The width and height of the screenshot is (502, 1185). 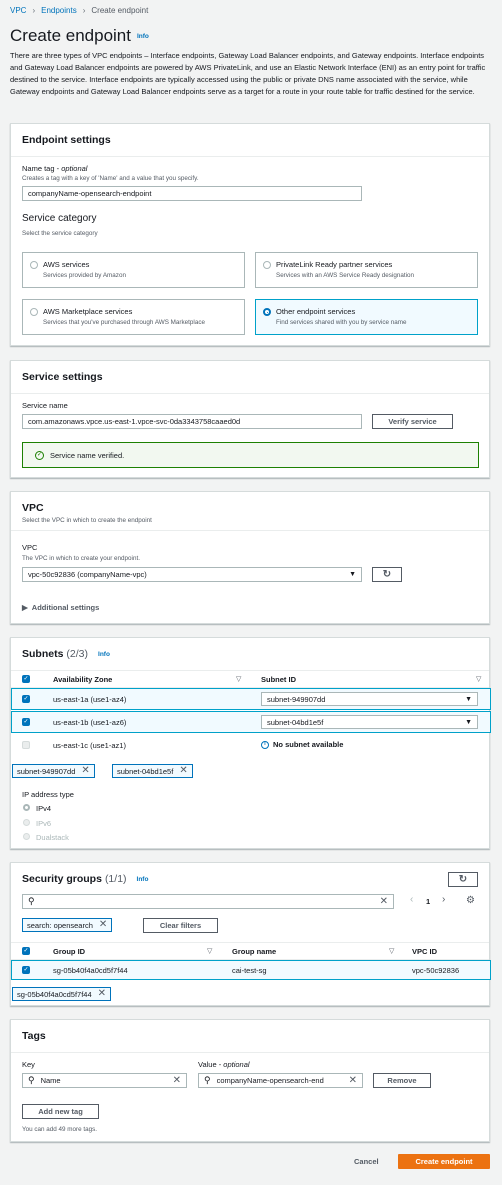 What do you see at coordinates (69, 951) in the screenshot?
I see `col-group-id: Group ID` at bounding box center [69, 951].